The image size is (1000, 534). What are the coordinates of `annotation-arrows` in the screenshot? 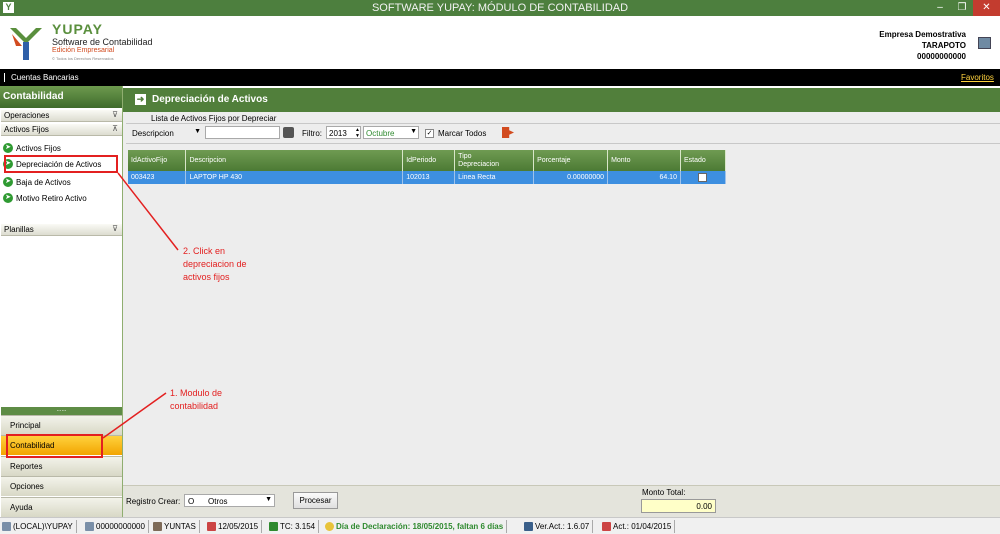 It's located at (140, 305).